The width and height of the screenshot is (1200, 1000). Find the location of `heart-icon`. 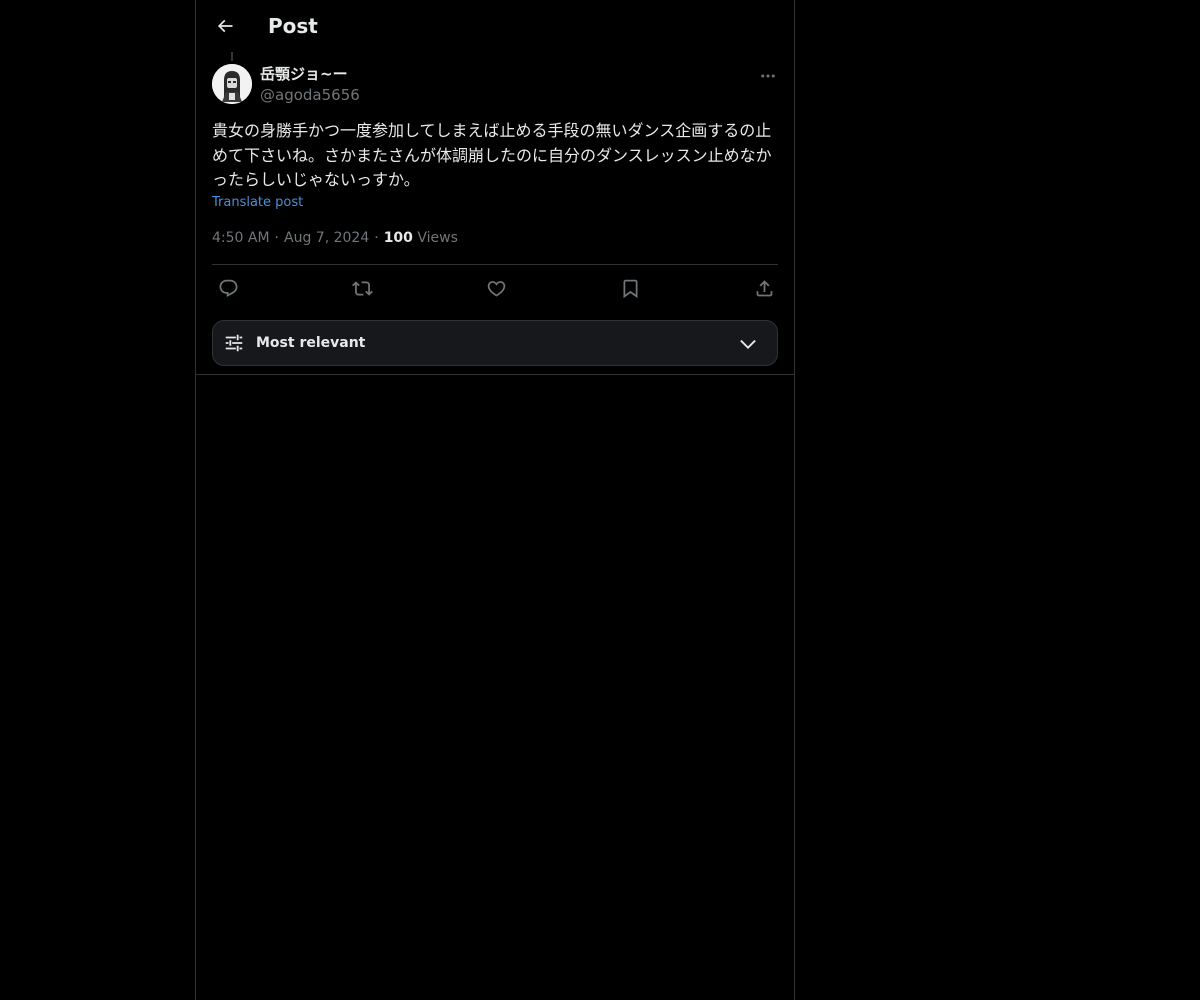

heart-icon is located at coordinates (496, 288).